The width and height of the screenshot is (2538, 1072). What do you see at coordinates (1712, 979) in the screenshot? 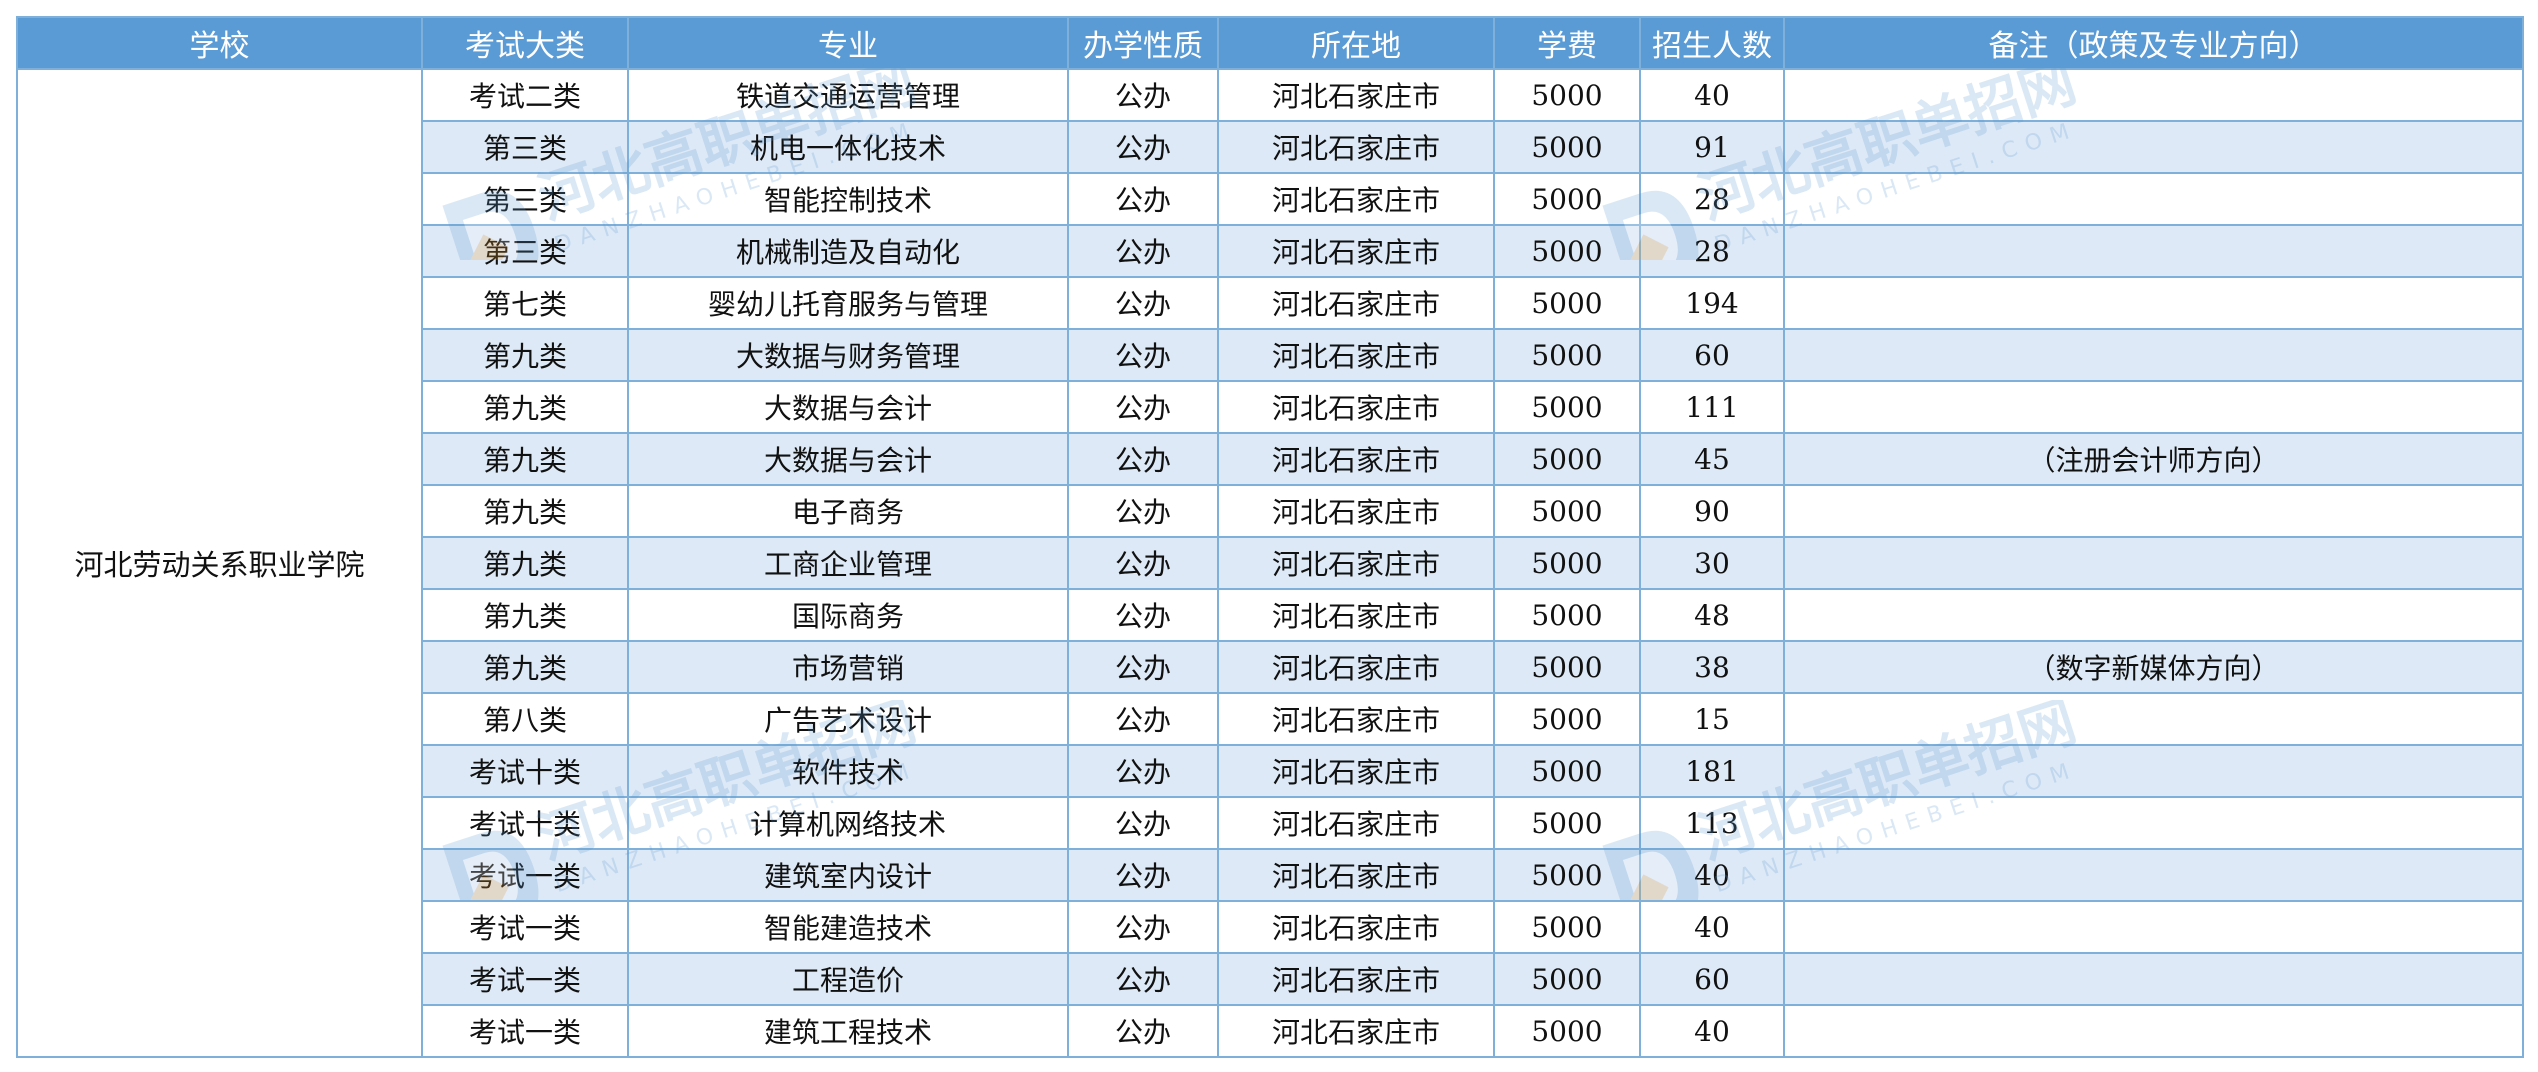
I see `cell-count: 60` at bounding box center [1712, 979].